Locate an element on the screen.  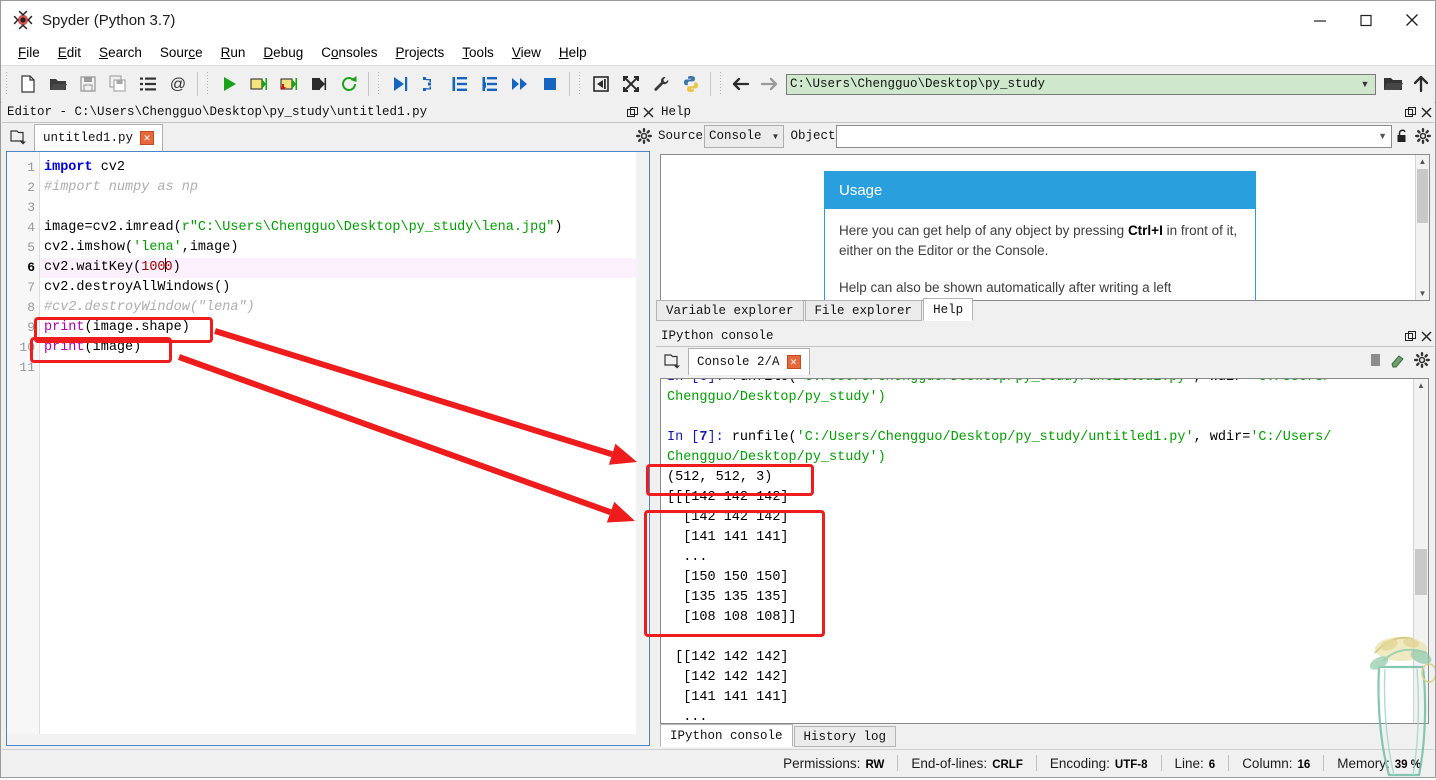
step-over-icon is located at coordinates (430, 84).